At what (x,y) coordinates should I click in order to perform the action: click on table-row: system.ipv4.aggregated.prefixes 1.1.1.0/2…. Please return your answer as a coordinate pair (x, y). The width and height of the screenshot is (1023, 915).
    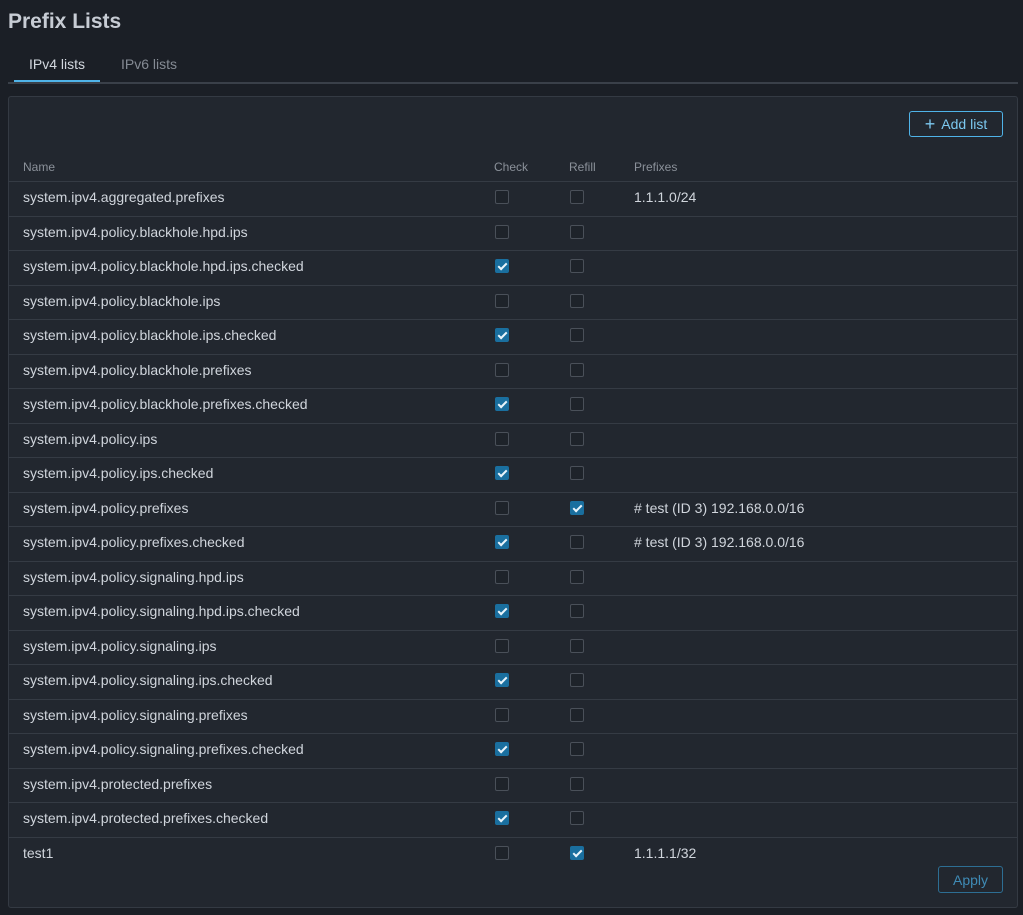
    Looking at the image, I should click on (513, 199).